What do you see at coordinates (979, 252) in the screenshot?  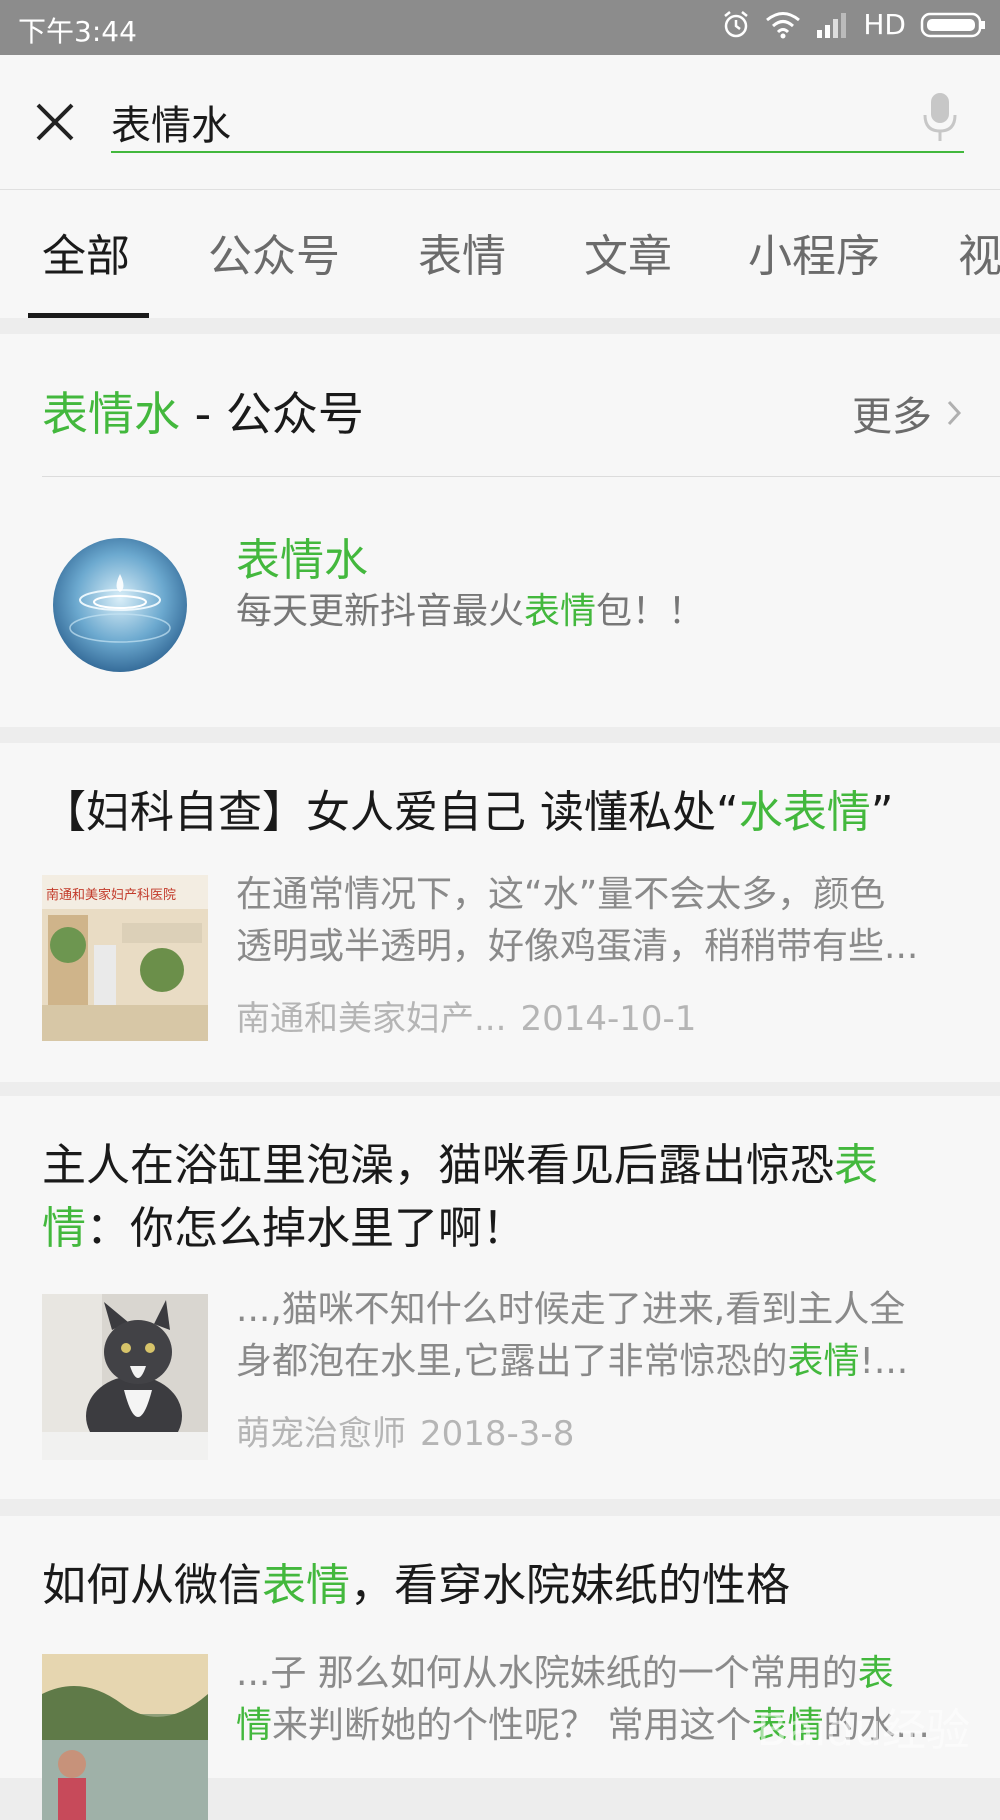 I see `tab-videos: 视` at bounding box center [979, 252].